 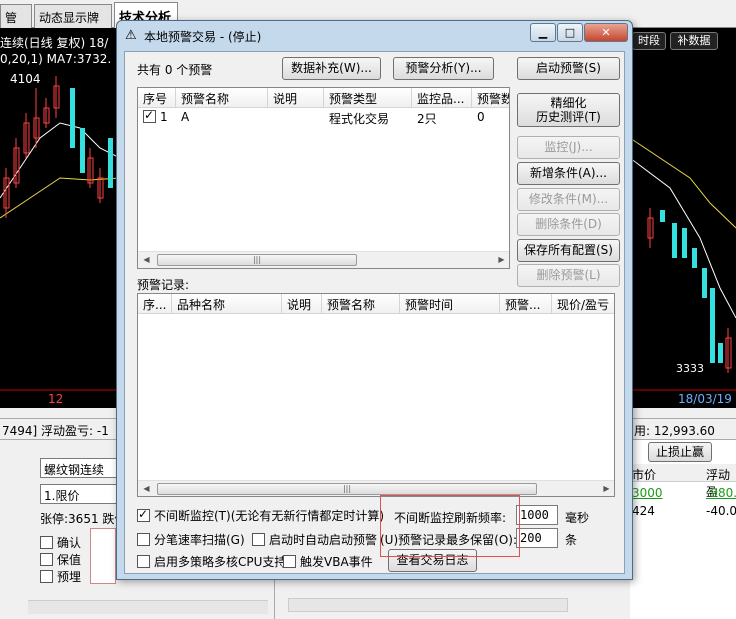 I want to click on row-enable-checkbox, so click(x=149, y=115).